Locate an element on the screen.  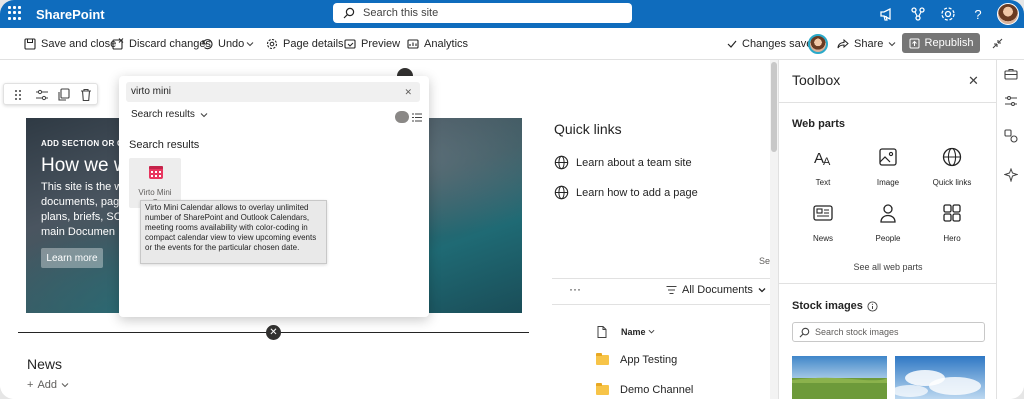
stock-images-search-input: Search stock images is located at coordinates (888, 332).